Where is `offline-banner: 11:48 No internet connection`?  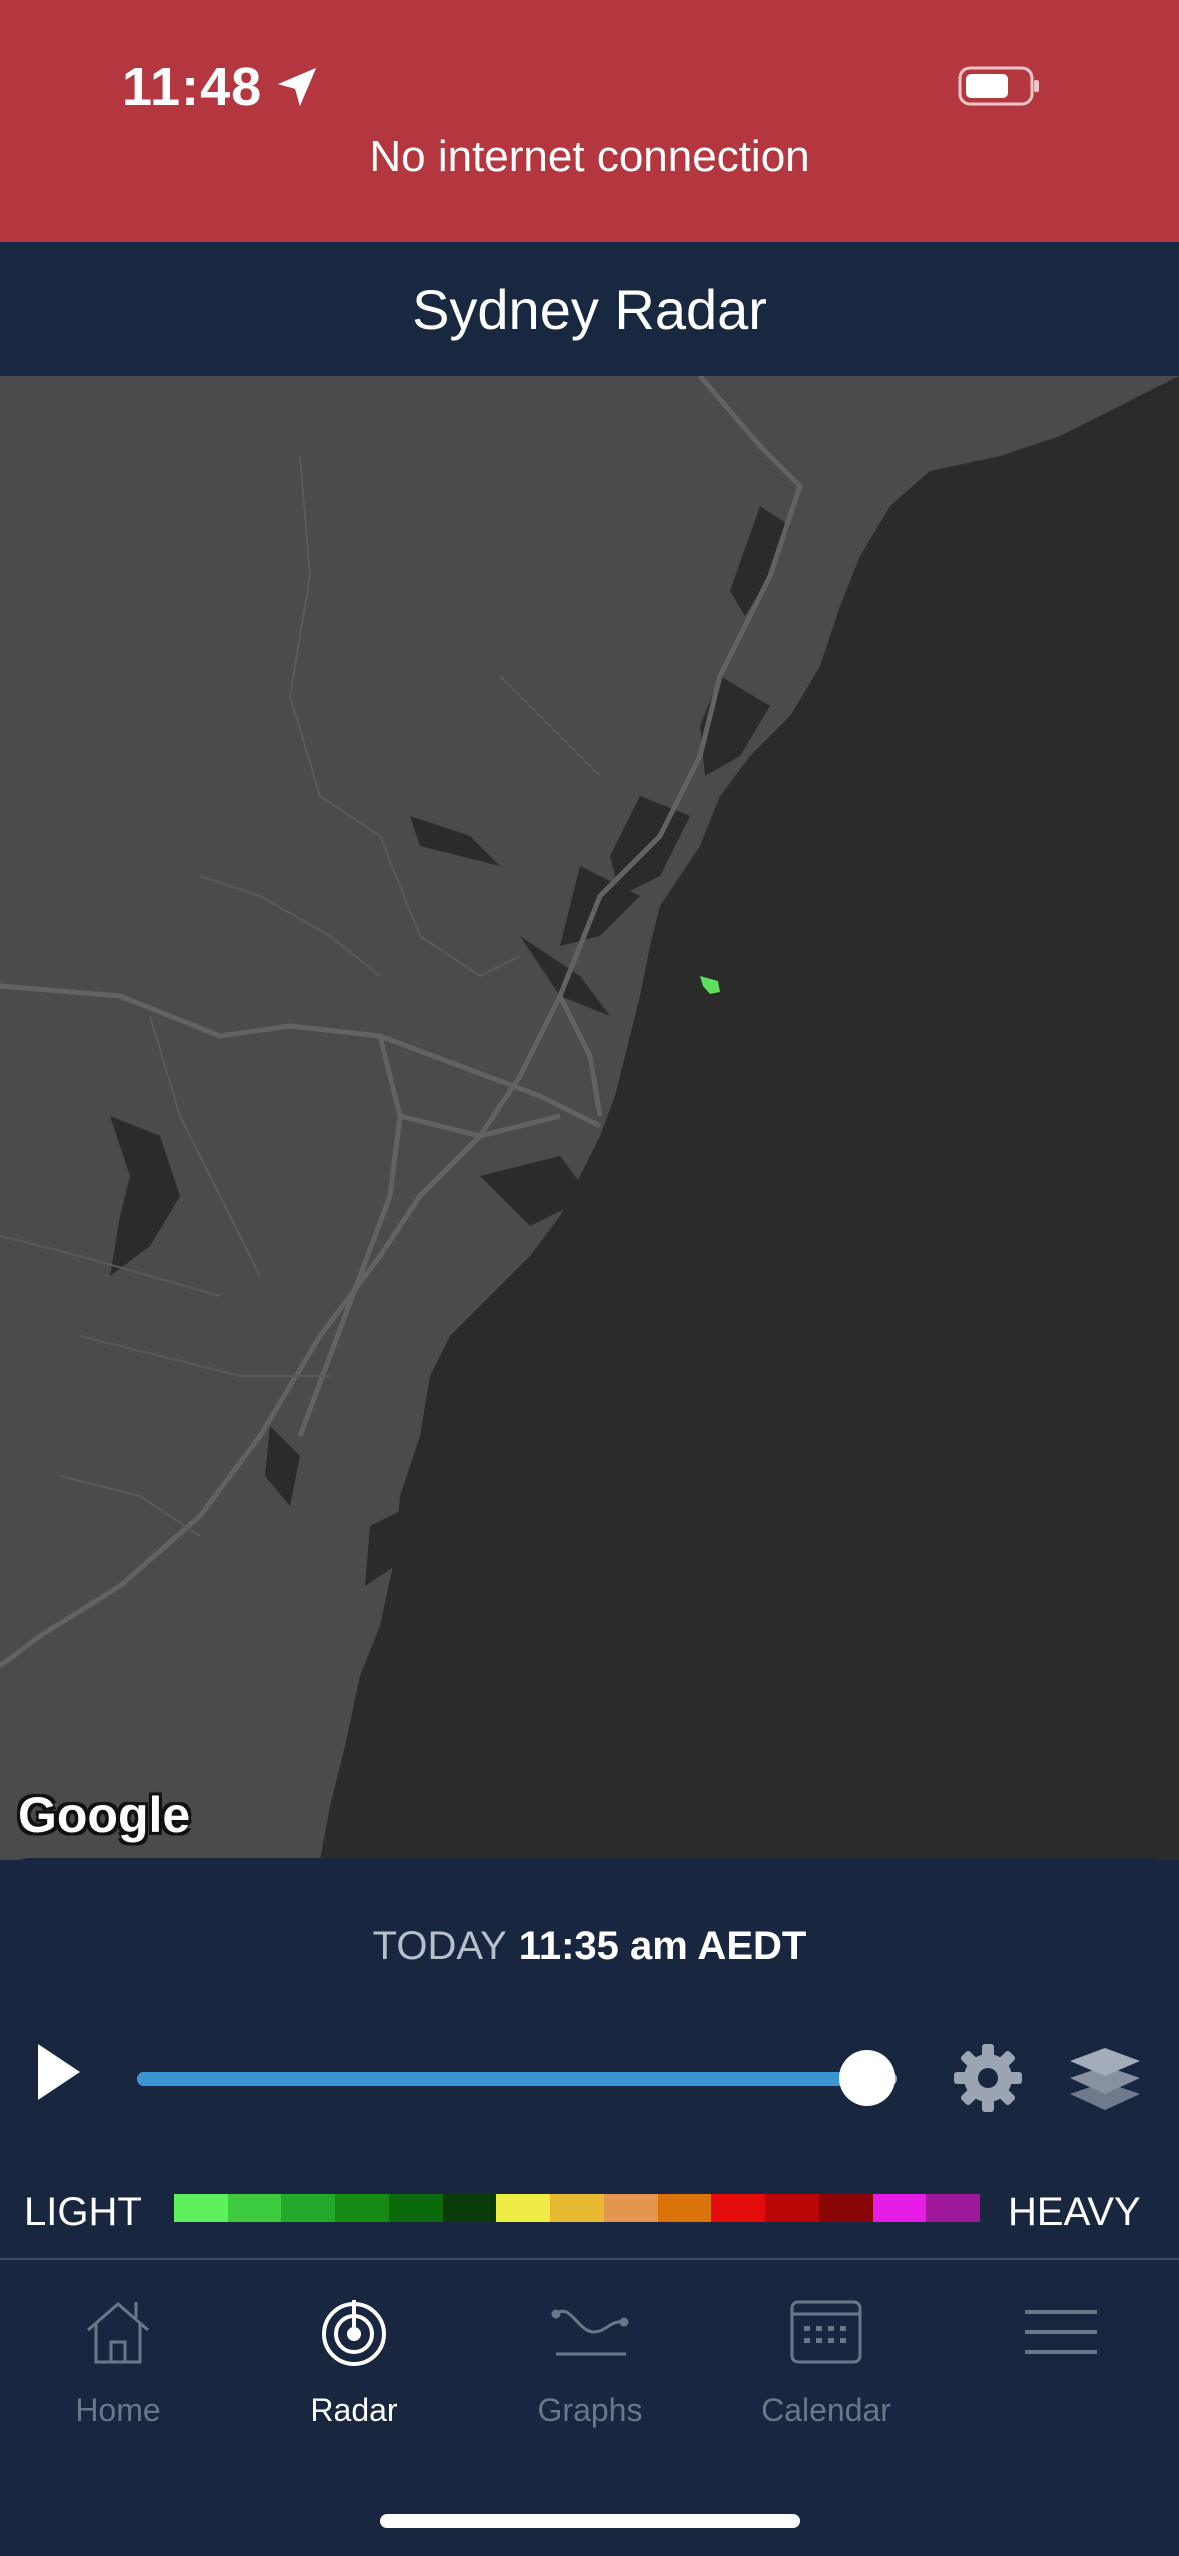 offline-banner: 11:48 No internet connection is located at coordinates (589, 121).